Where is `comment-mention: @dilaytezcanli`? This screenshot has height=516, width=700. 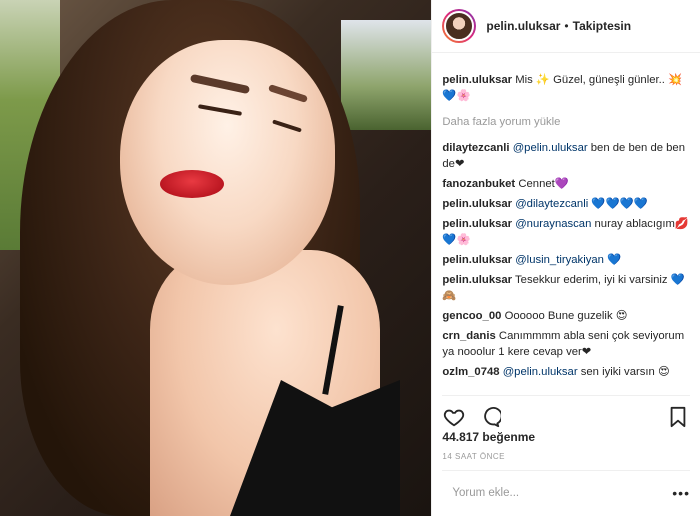 comment-mention: @dilaytezcanli is located at coordinates (551, 204).